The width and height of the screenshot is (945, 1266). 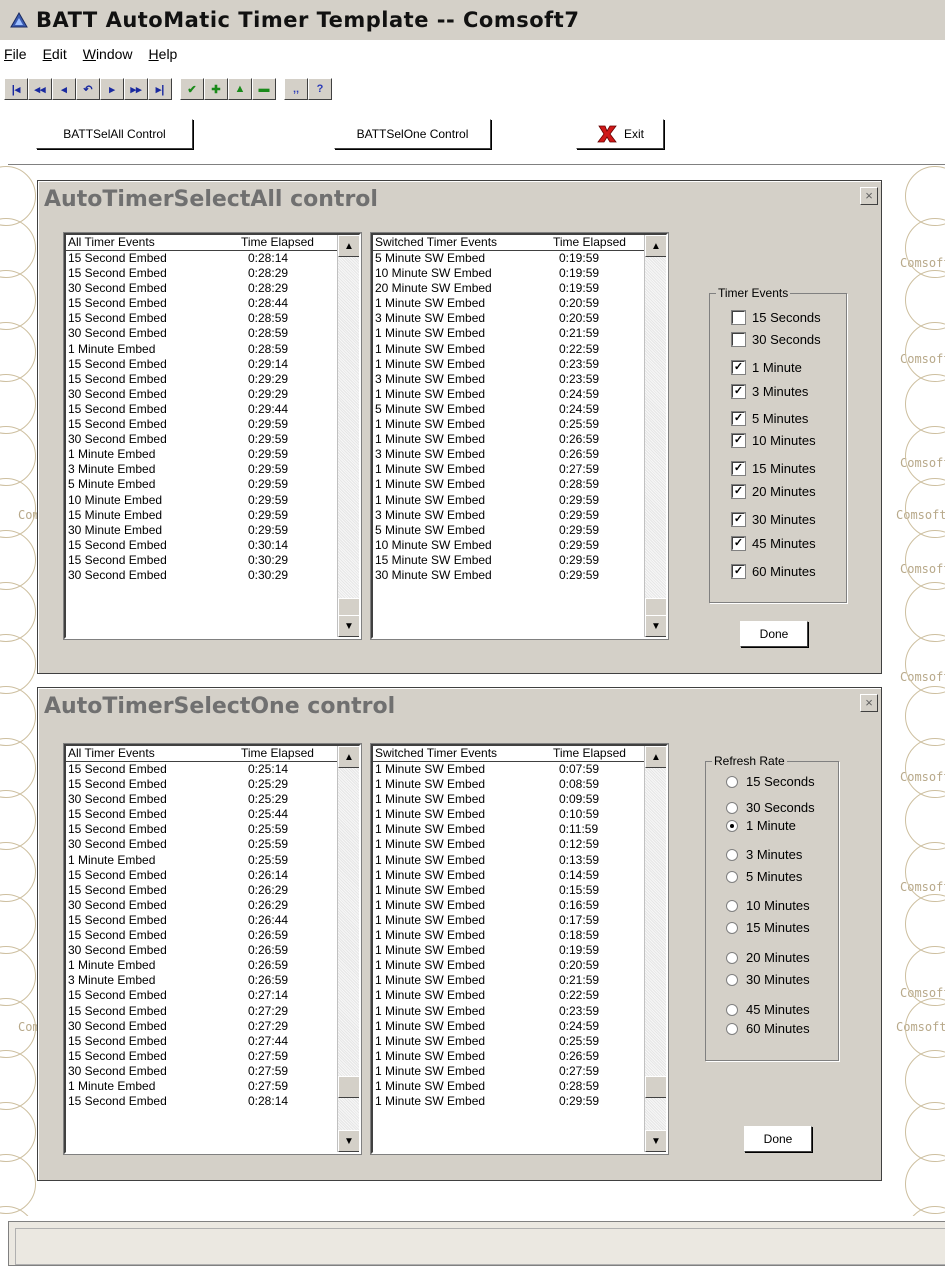 What do you see at coordinates (136, 89) in the screenshot?
I see `fast-forward-icon: ▸▸` at bounding box center [136, 89].